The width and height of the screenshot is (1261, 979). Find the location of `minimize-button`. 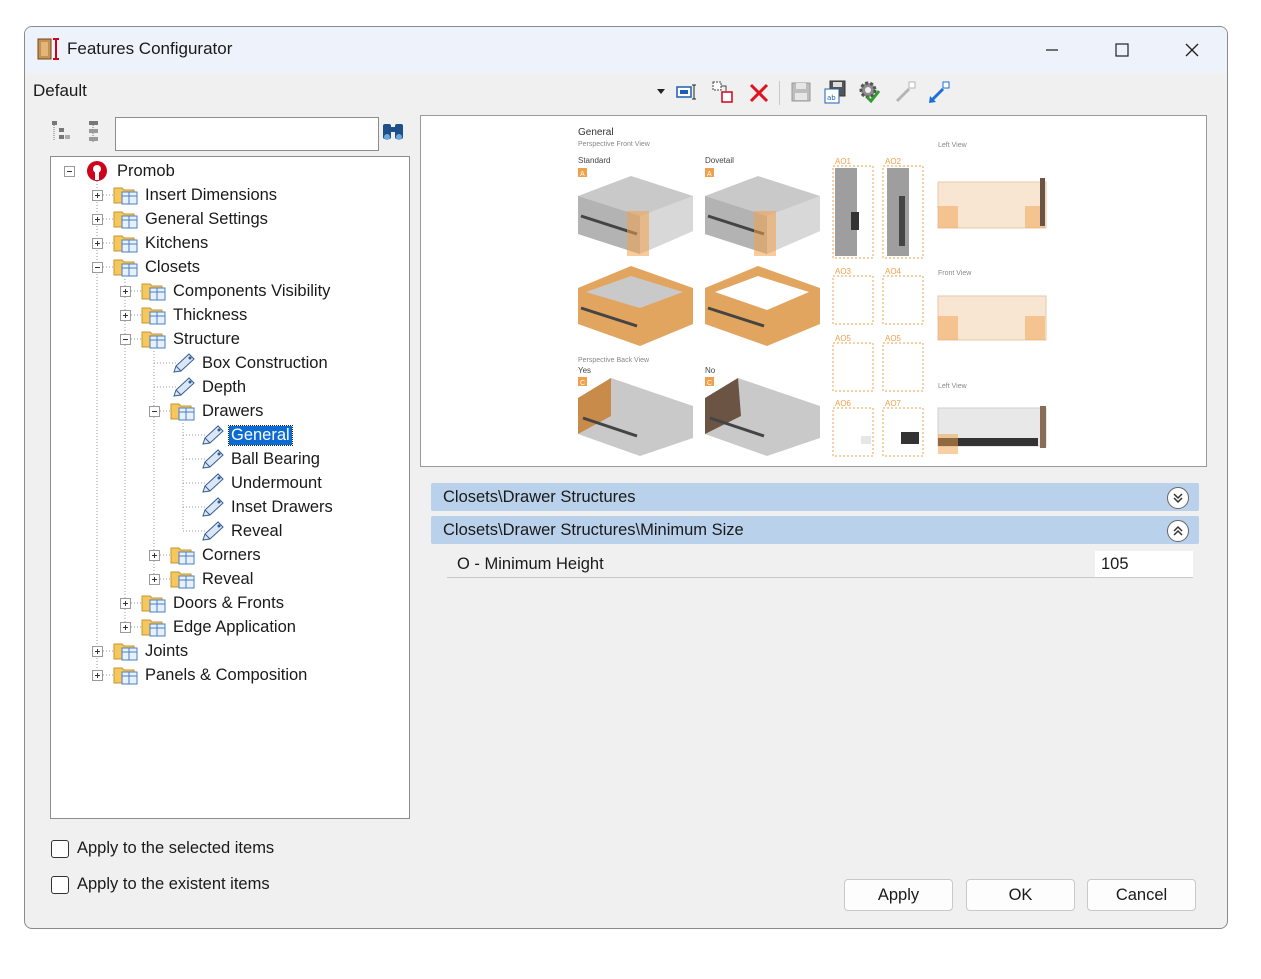

minimize-button is located at coordinates (1052, 50).